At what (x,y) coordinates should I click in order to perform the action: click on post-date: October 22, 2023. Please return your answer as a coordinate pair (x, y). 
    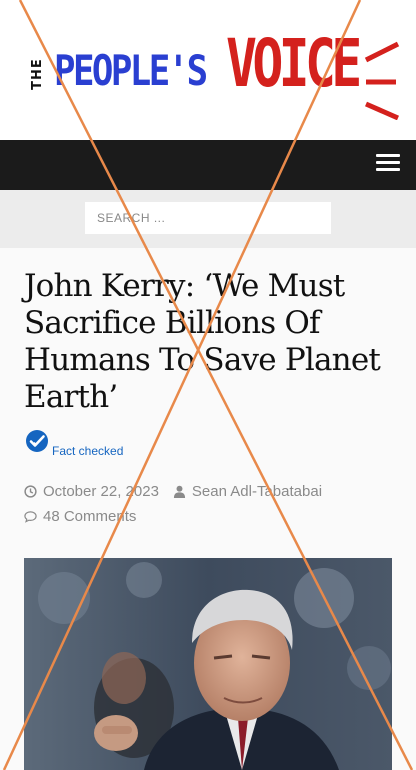
    Looking at the image, I should click on (91, 491).